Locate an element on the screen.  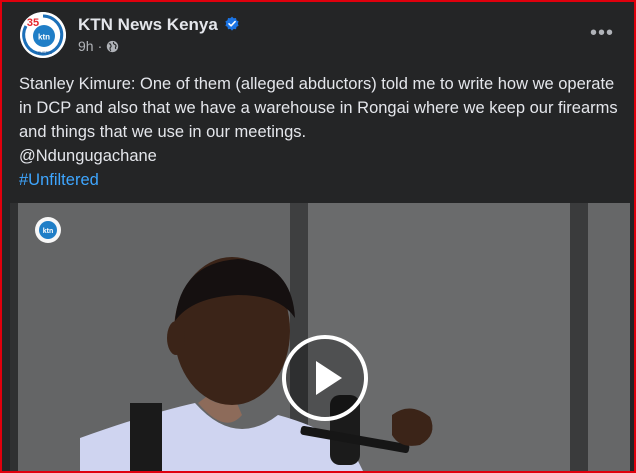
post-options-button: ••• is located at coordinates (602, 33).